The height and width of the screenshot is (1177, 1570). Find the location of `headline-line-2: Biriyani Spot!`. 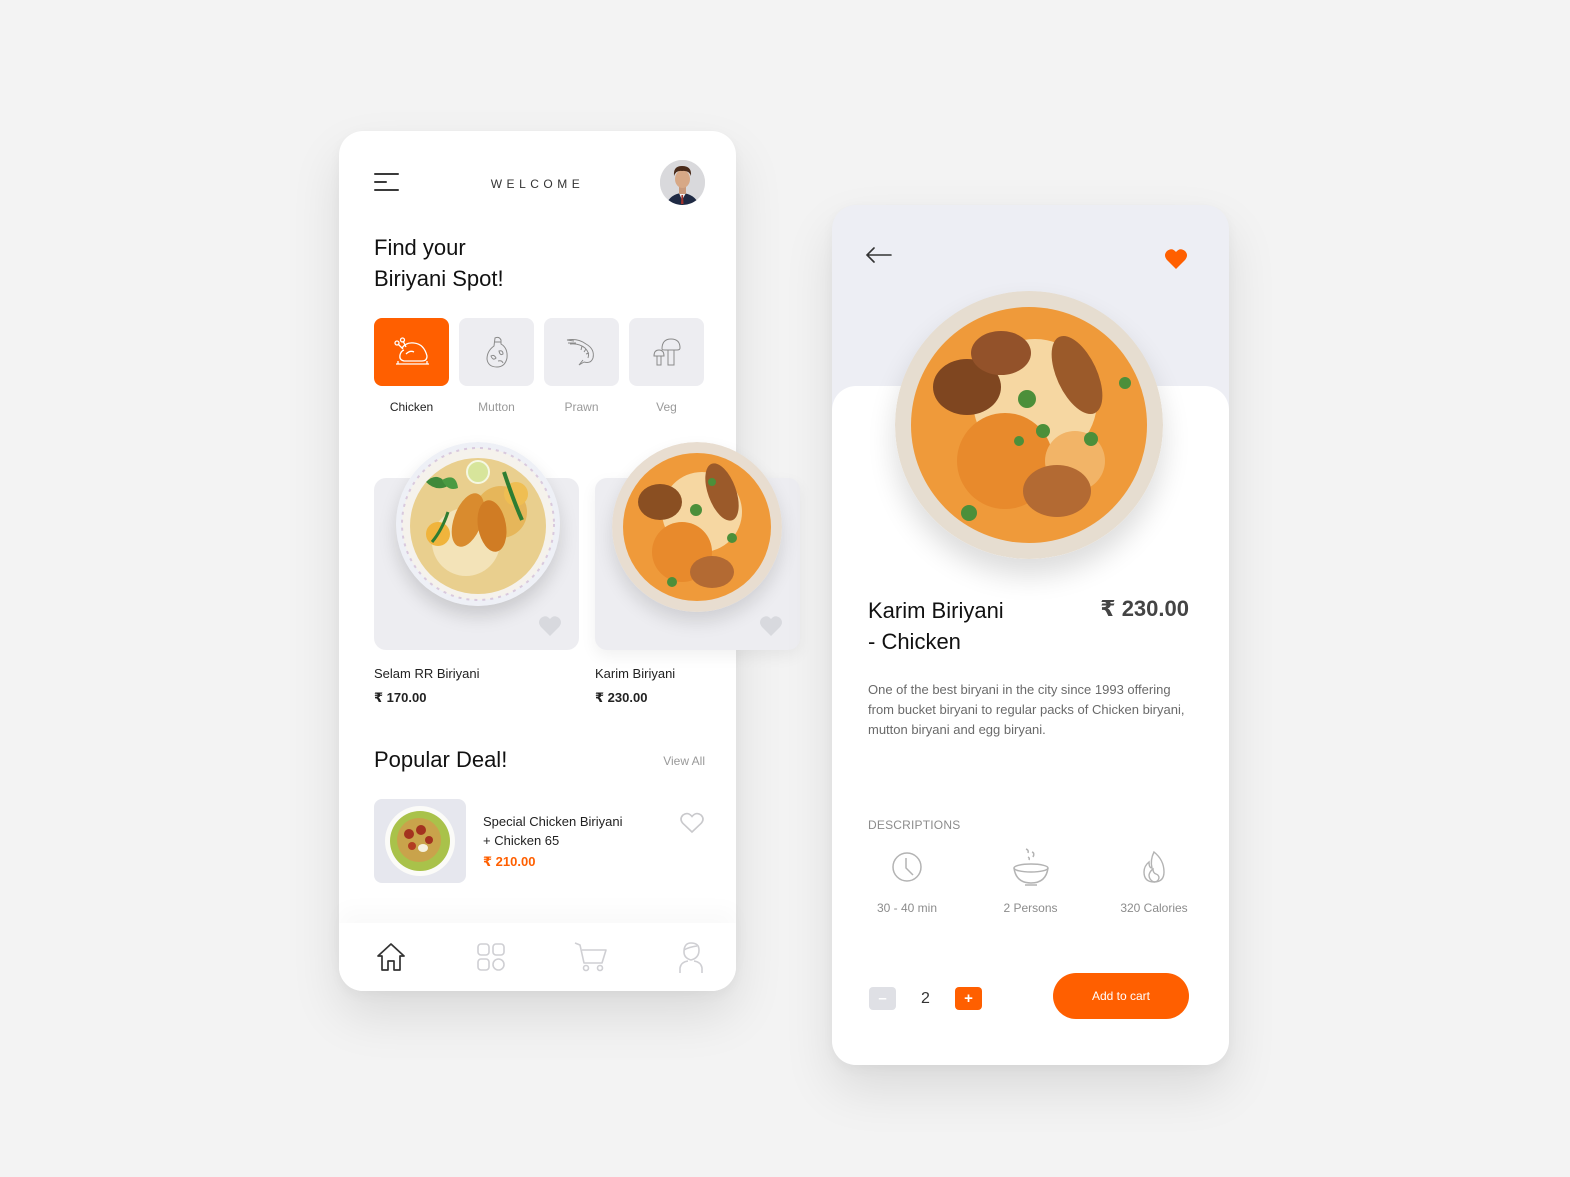

headline-line-2: Biriyani Spot! is located at coordinates (439, 278).